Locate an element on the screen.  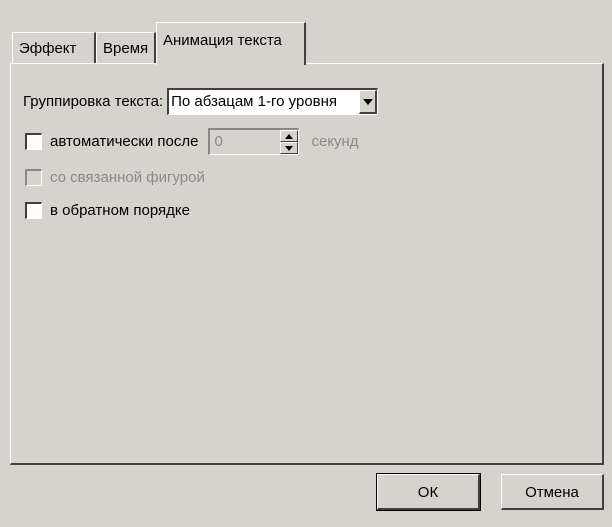
attached-shape-row: со связанной фигурой is located at coordinates (115, 177).